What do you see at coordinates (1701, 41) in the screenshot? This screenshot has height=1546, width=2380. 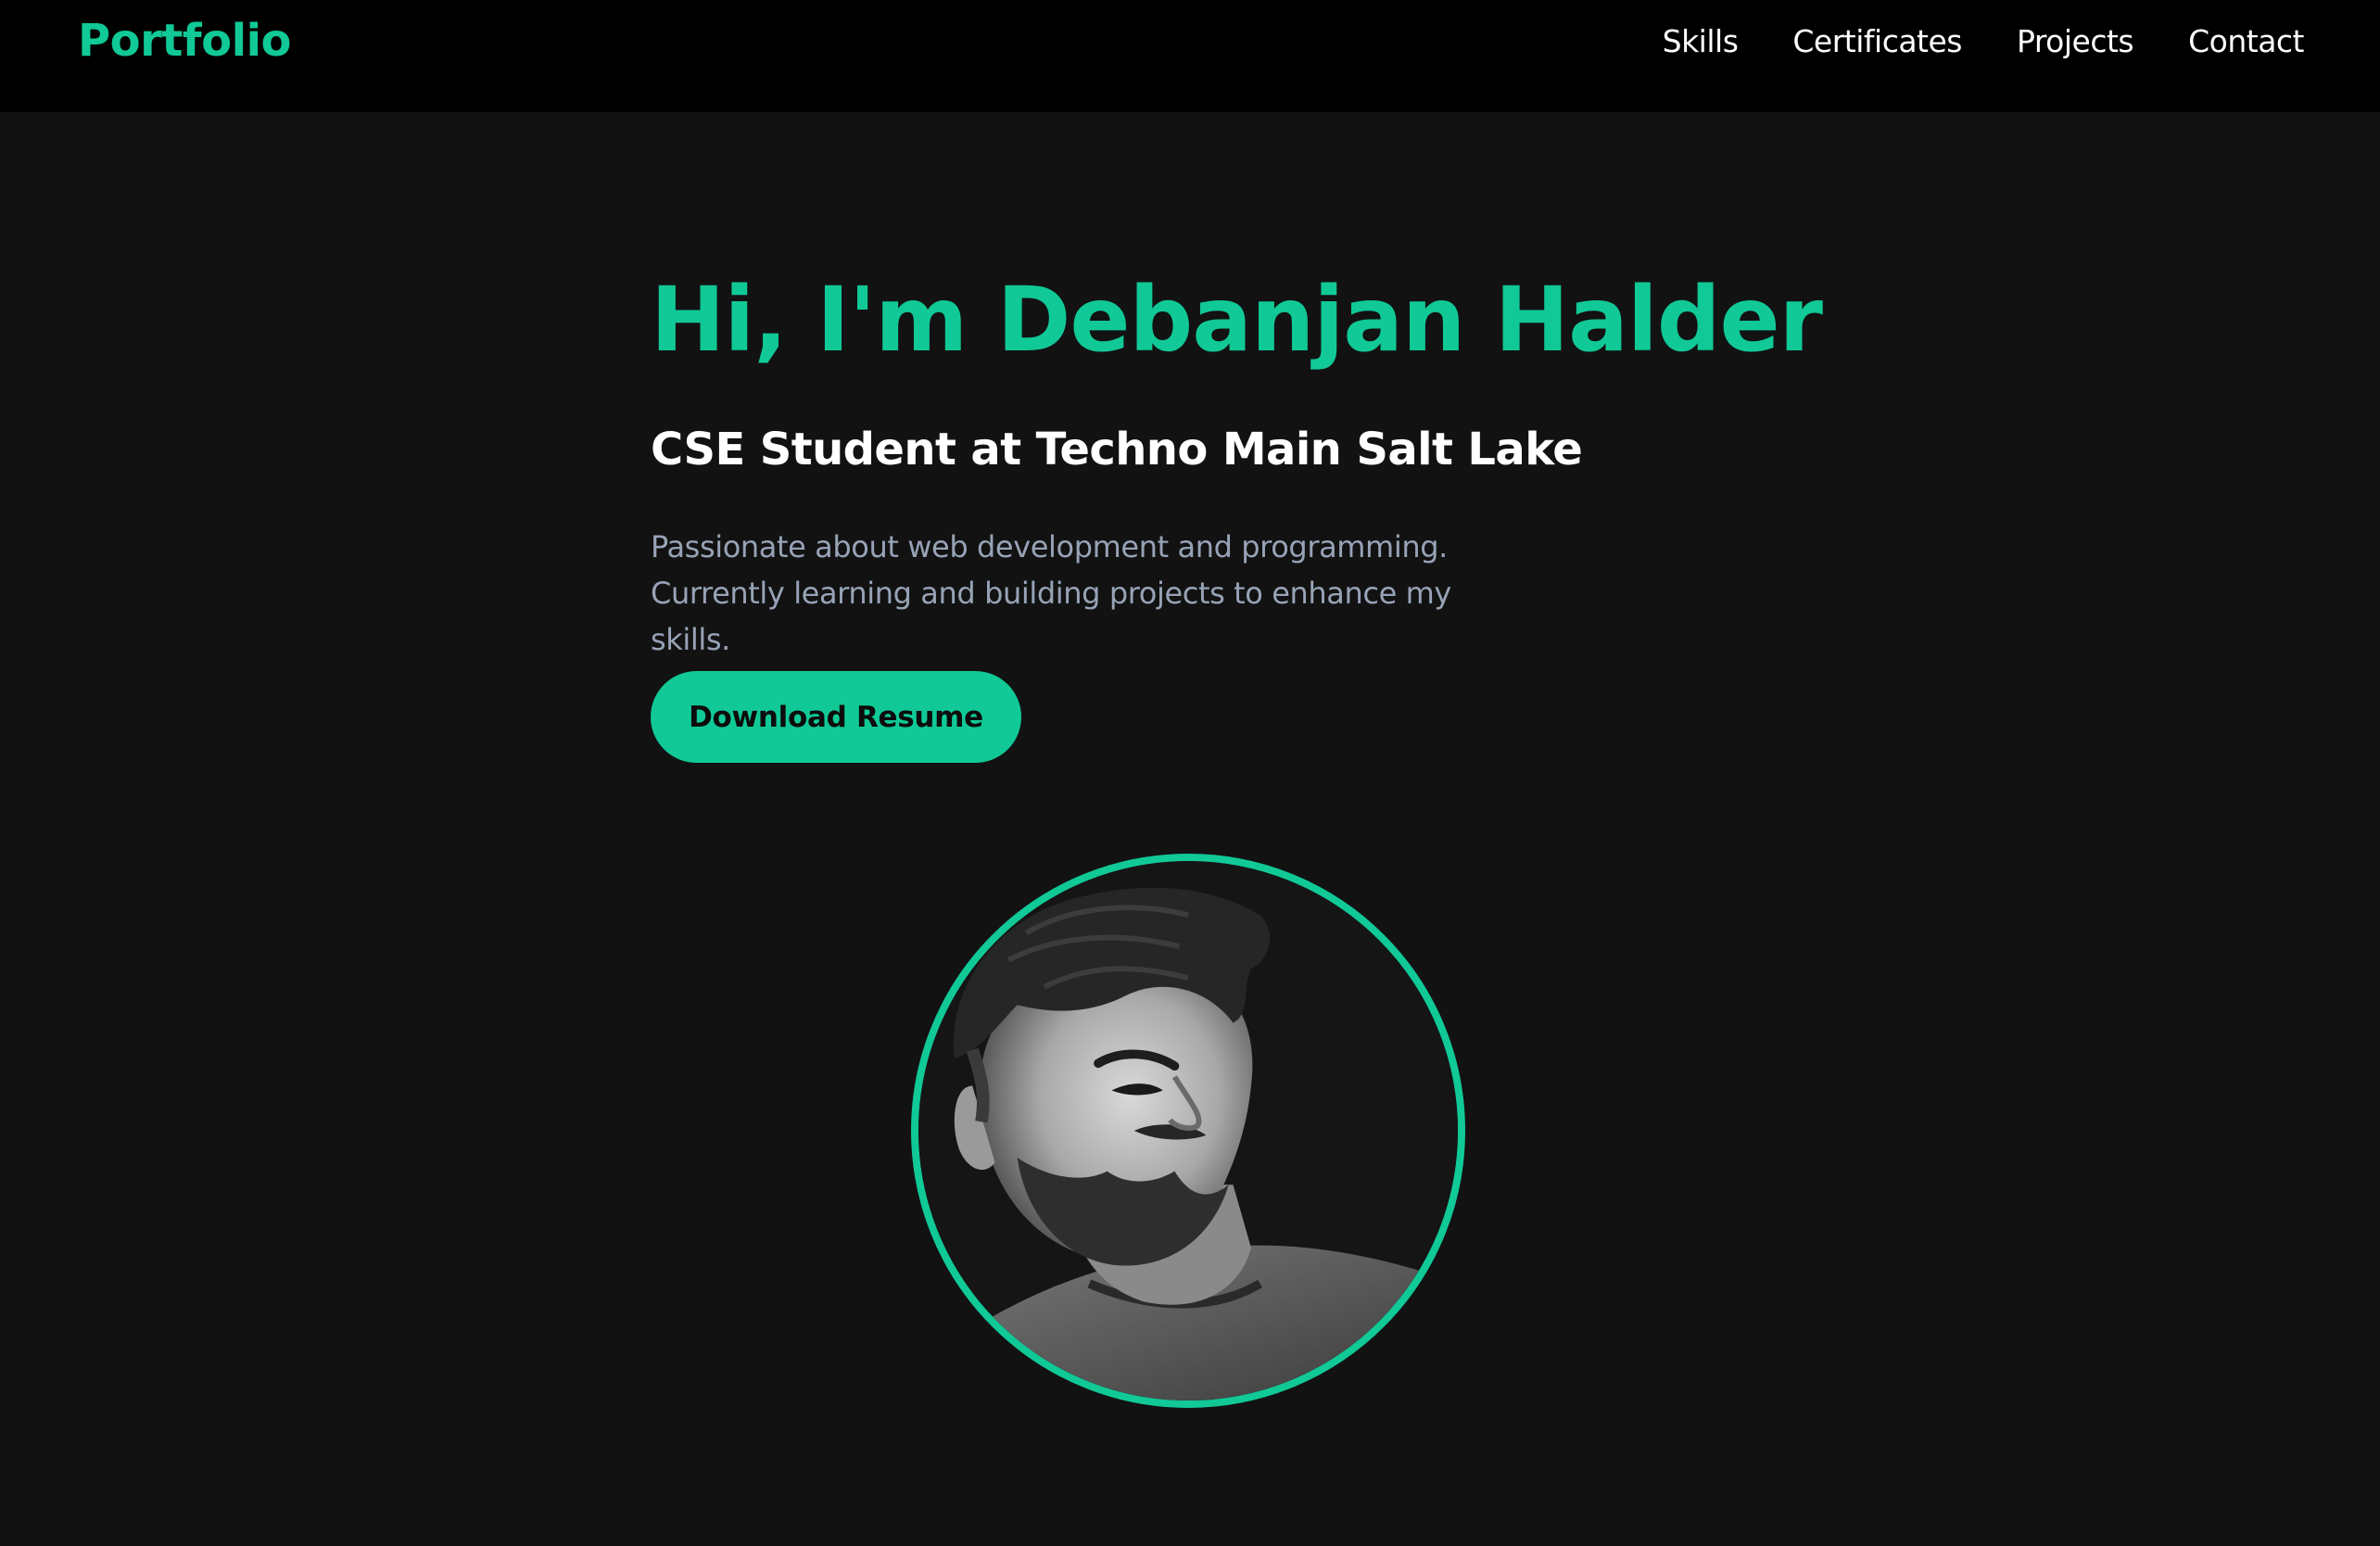 I see `nav-link-skills: Skills` at bounding box center [1701, 41].